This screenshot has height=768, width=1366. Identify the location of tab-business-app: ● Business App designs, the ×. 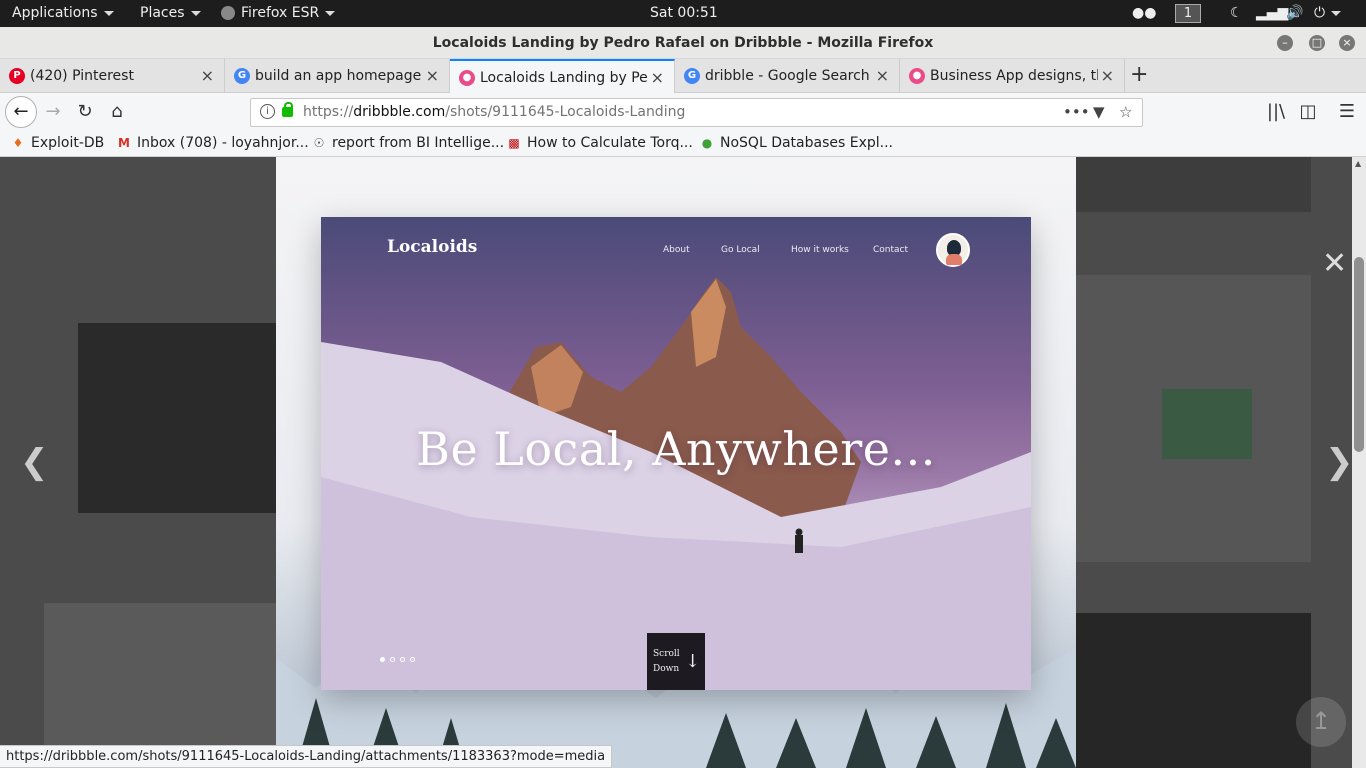
(1012, 76).